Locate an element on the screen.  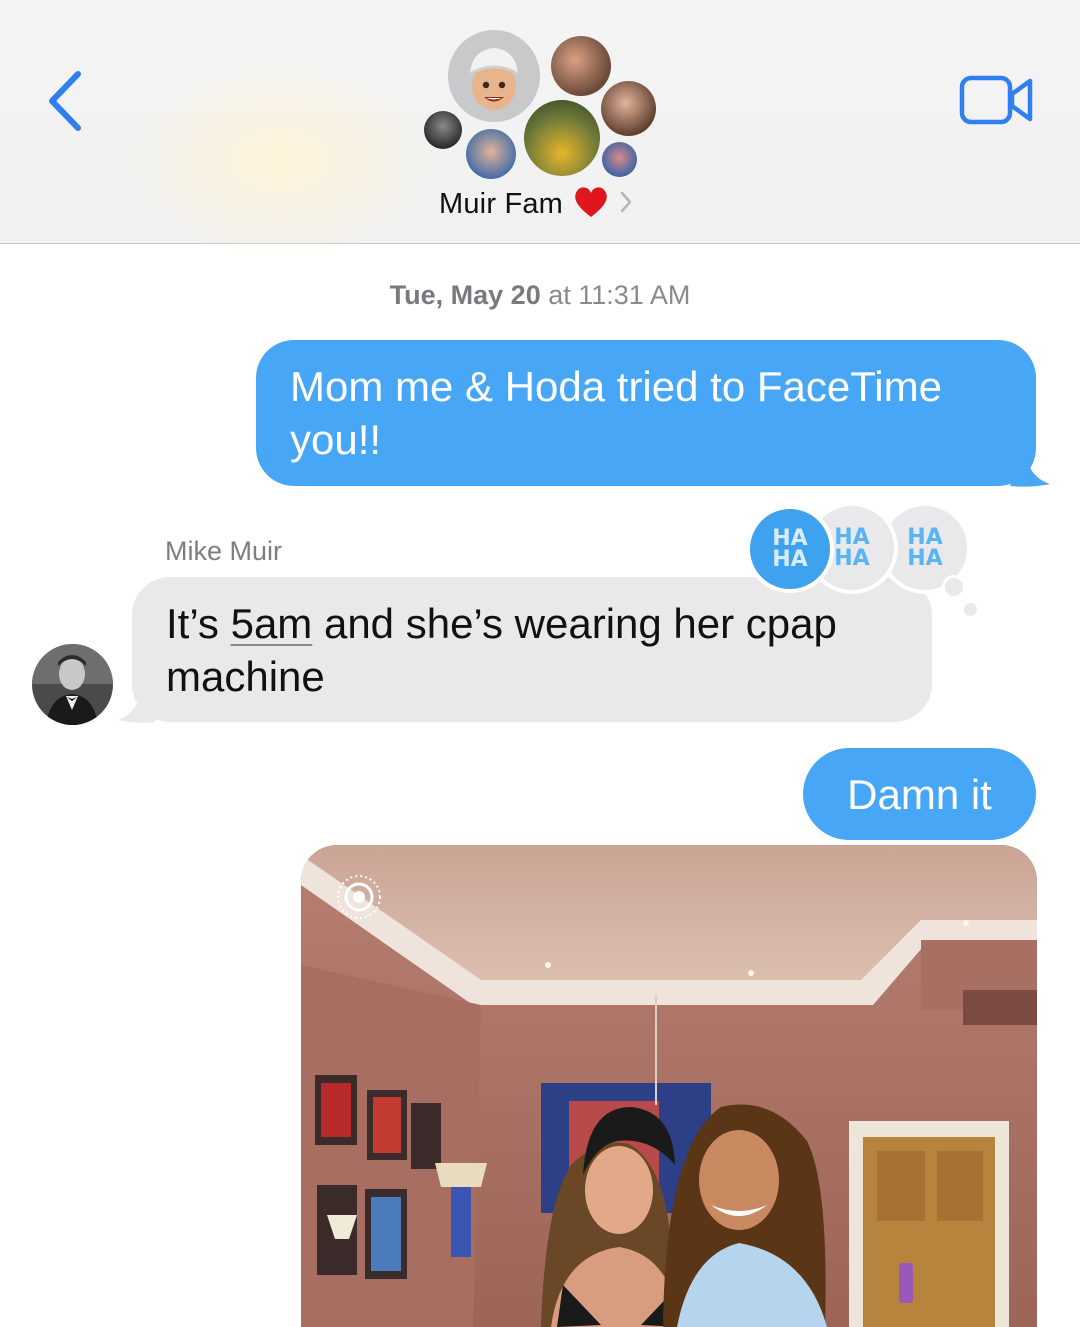
chevron-left-icon is located at coordinates (65, 101).